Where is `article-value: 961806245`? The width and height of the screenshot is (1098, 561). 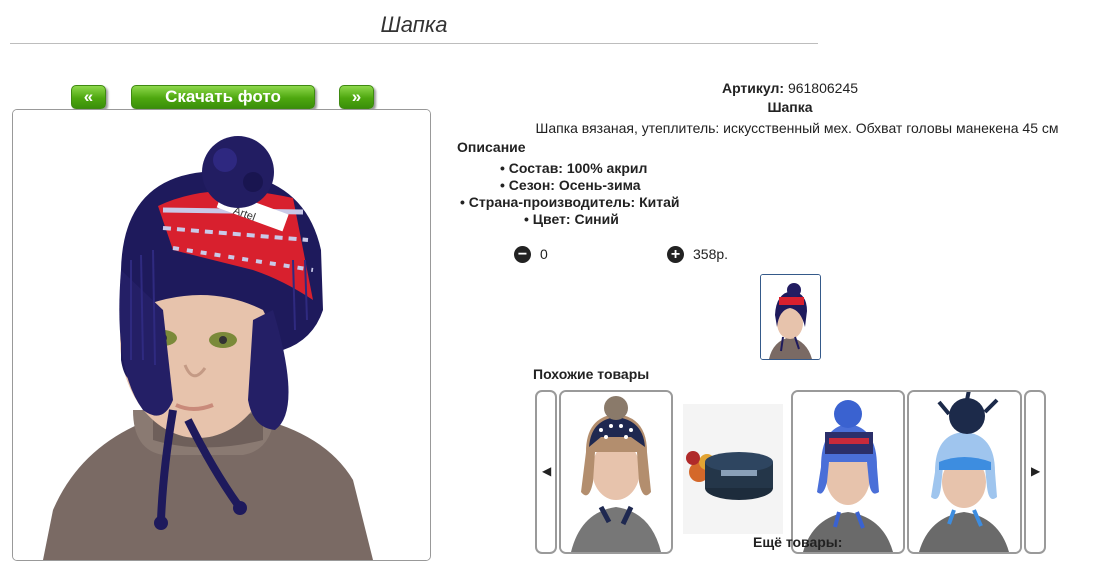
article-value: 961806245 is located at coordinates (823, 88).